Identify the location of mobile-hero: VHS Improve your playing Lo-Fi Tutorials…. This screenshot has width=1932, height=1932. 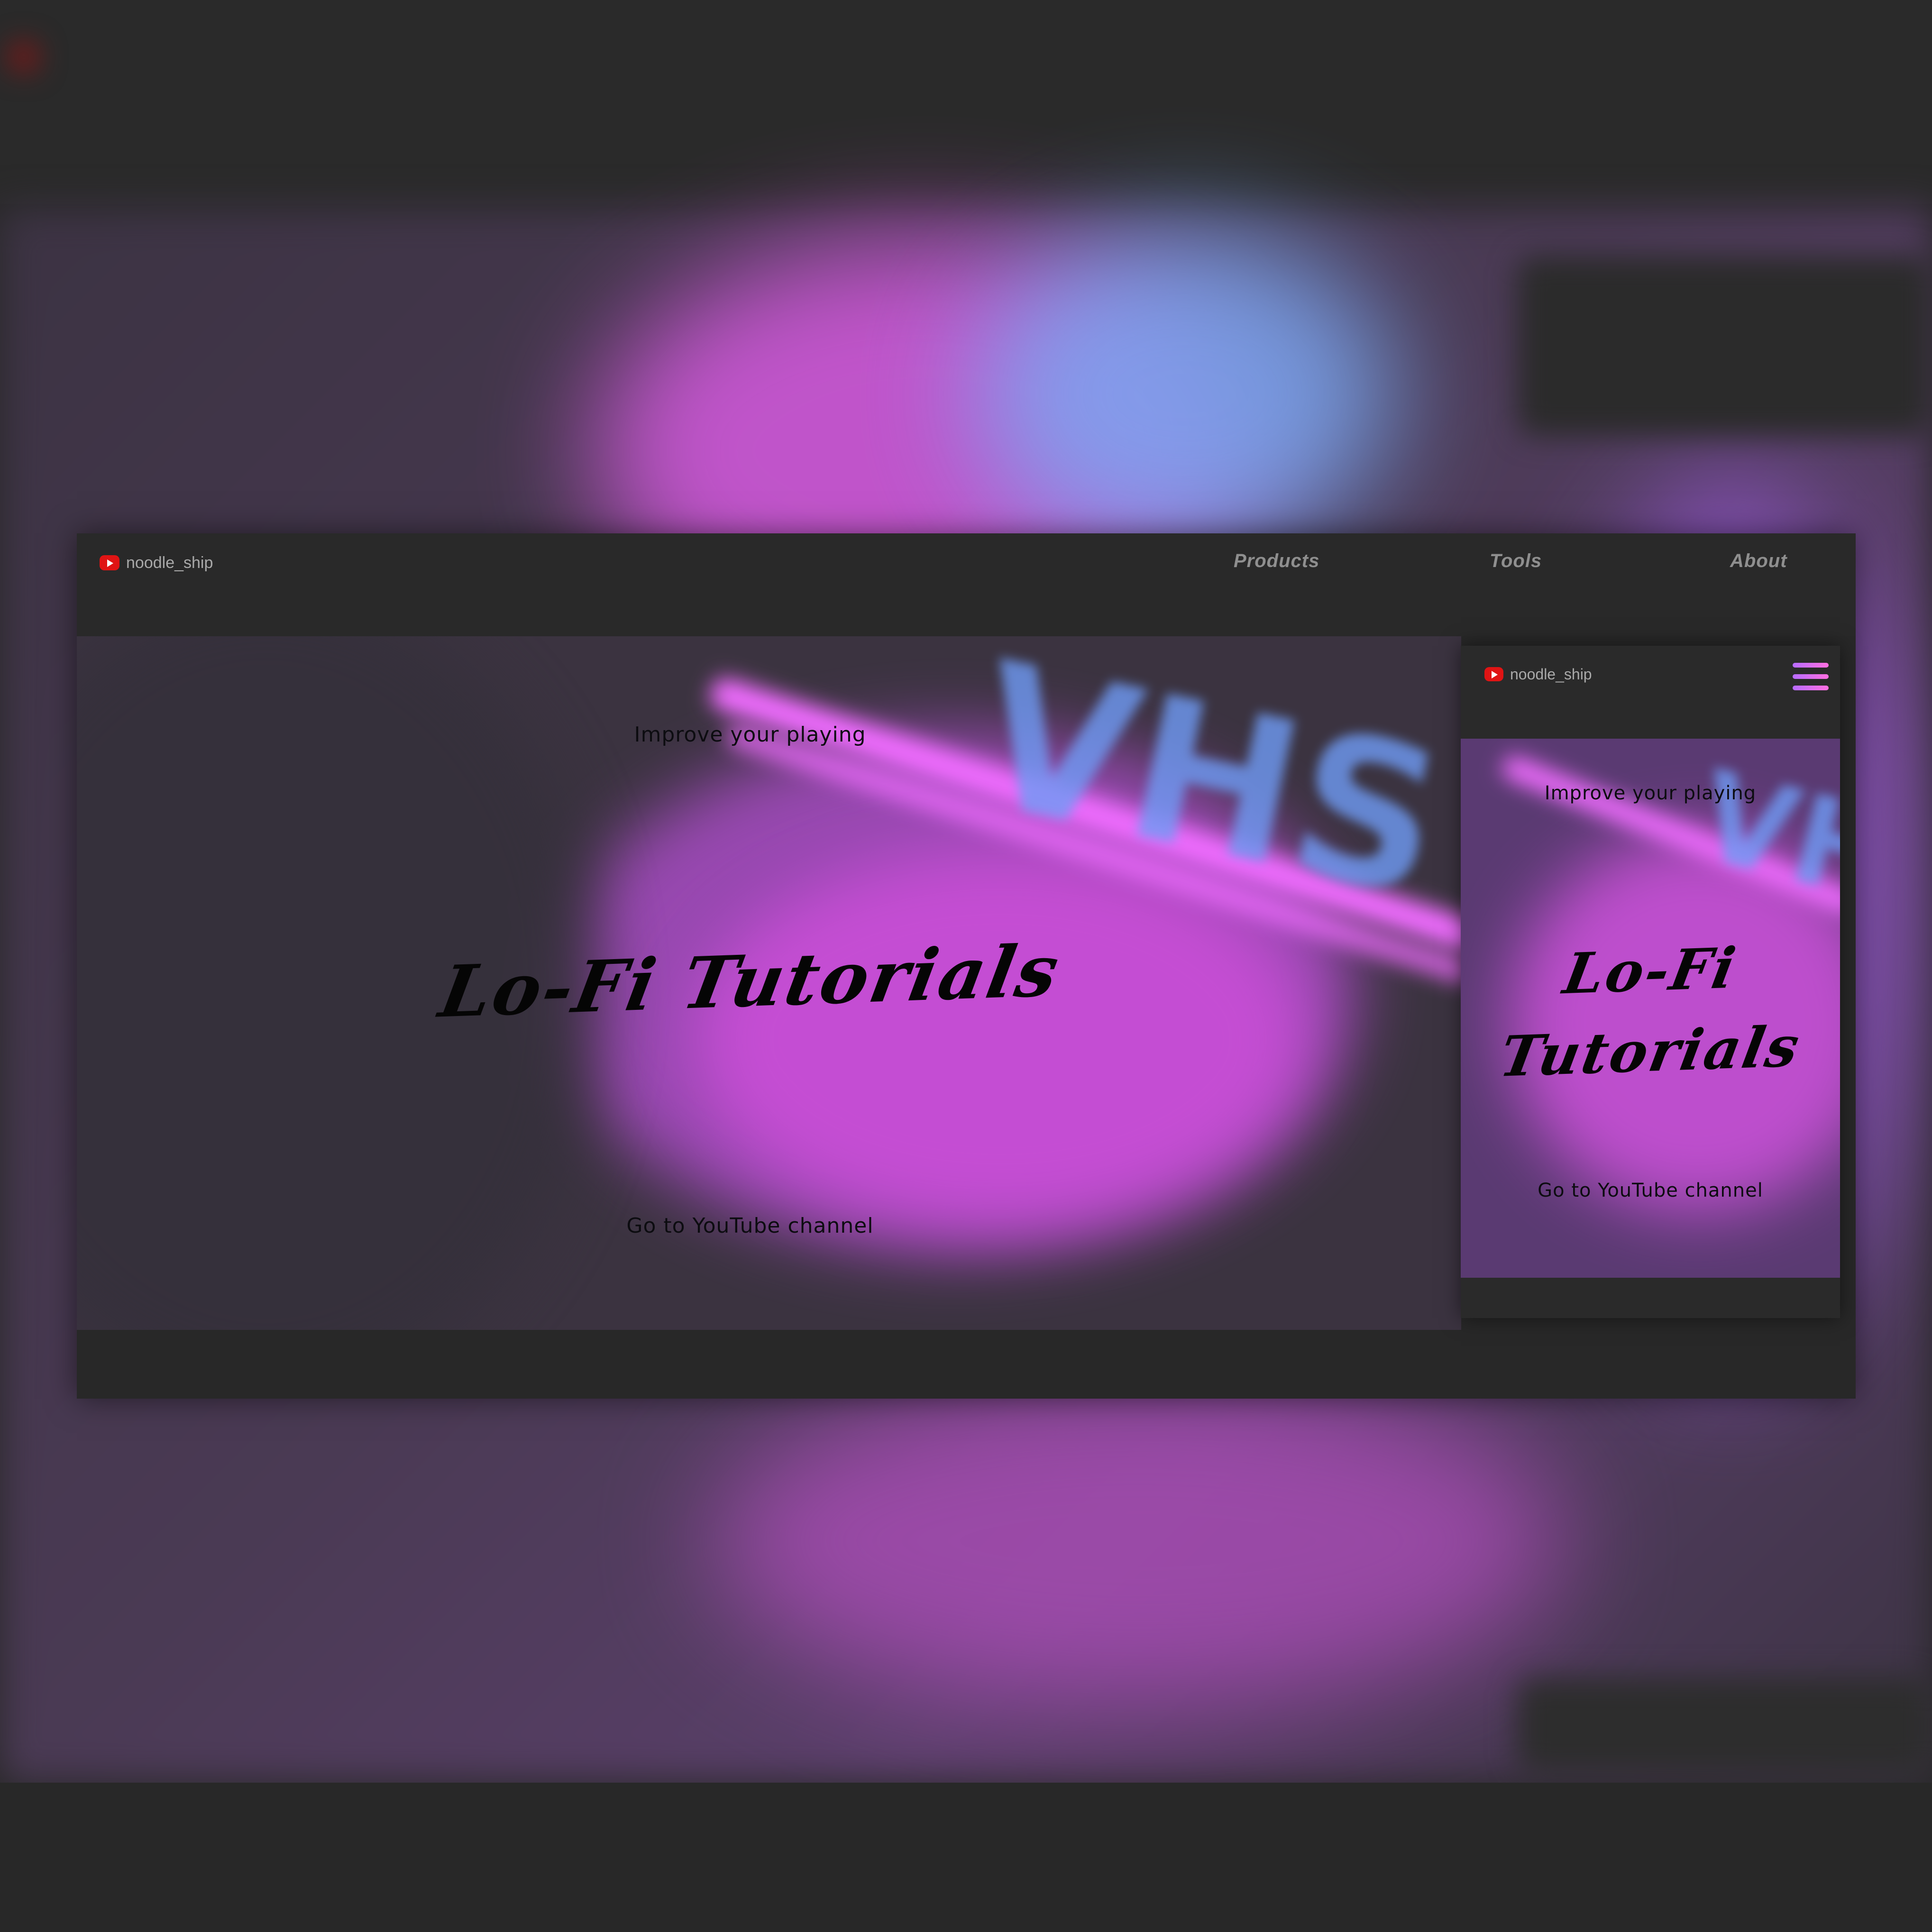
(1650, 1008).